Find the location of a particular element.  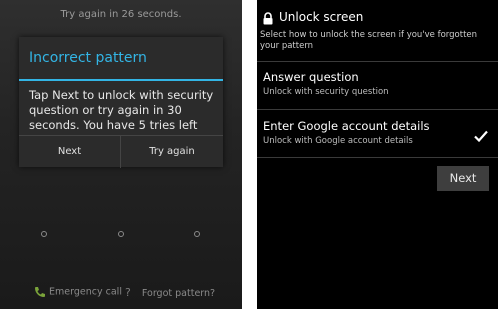

unlock-screen-title: Unlock screen is located at coordinates (321, 17).